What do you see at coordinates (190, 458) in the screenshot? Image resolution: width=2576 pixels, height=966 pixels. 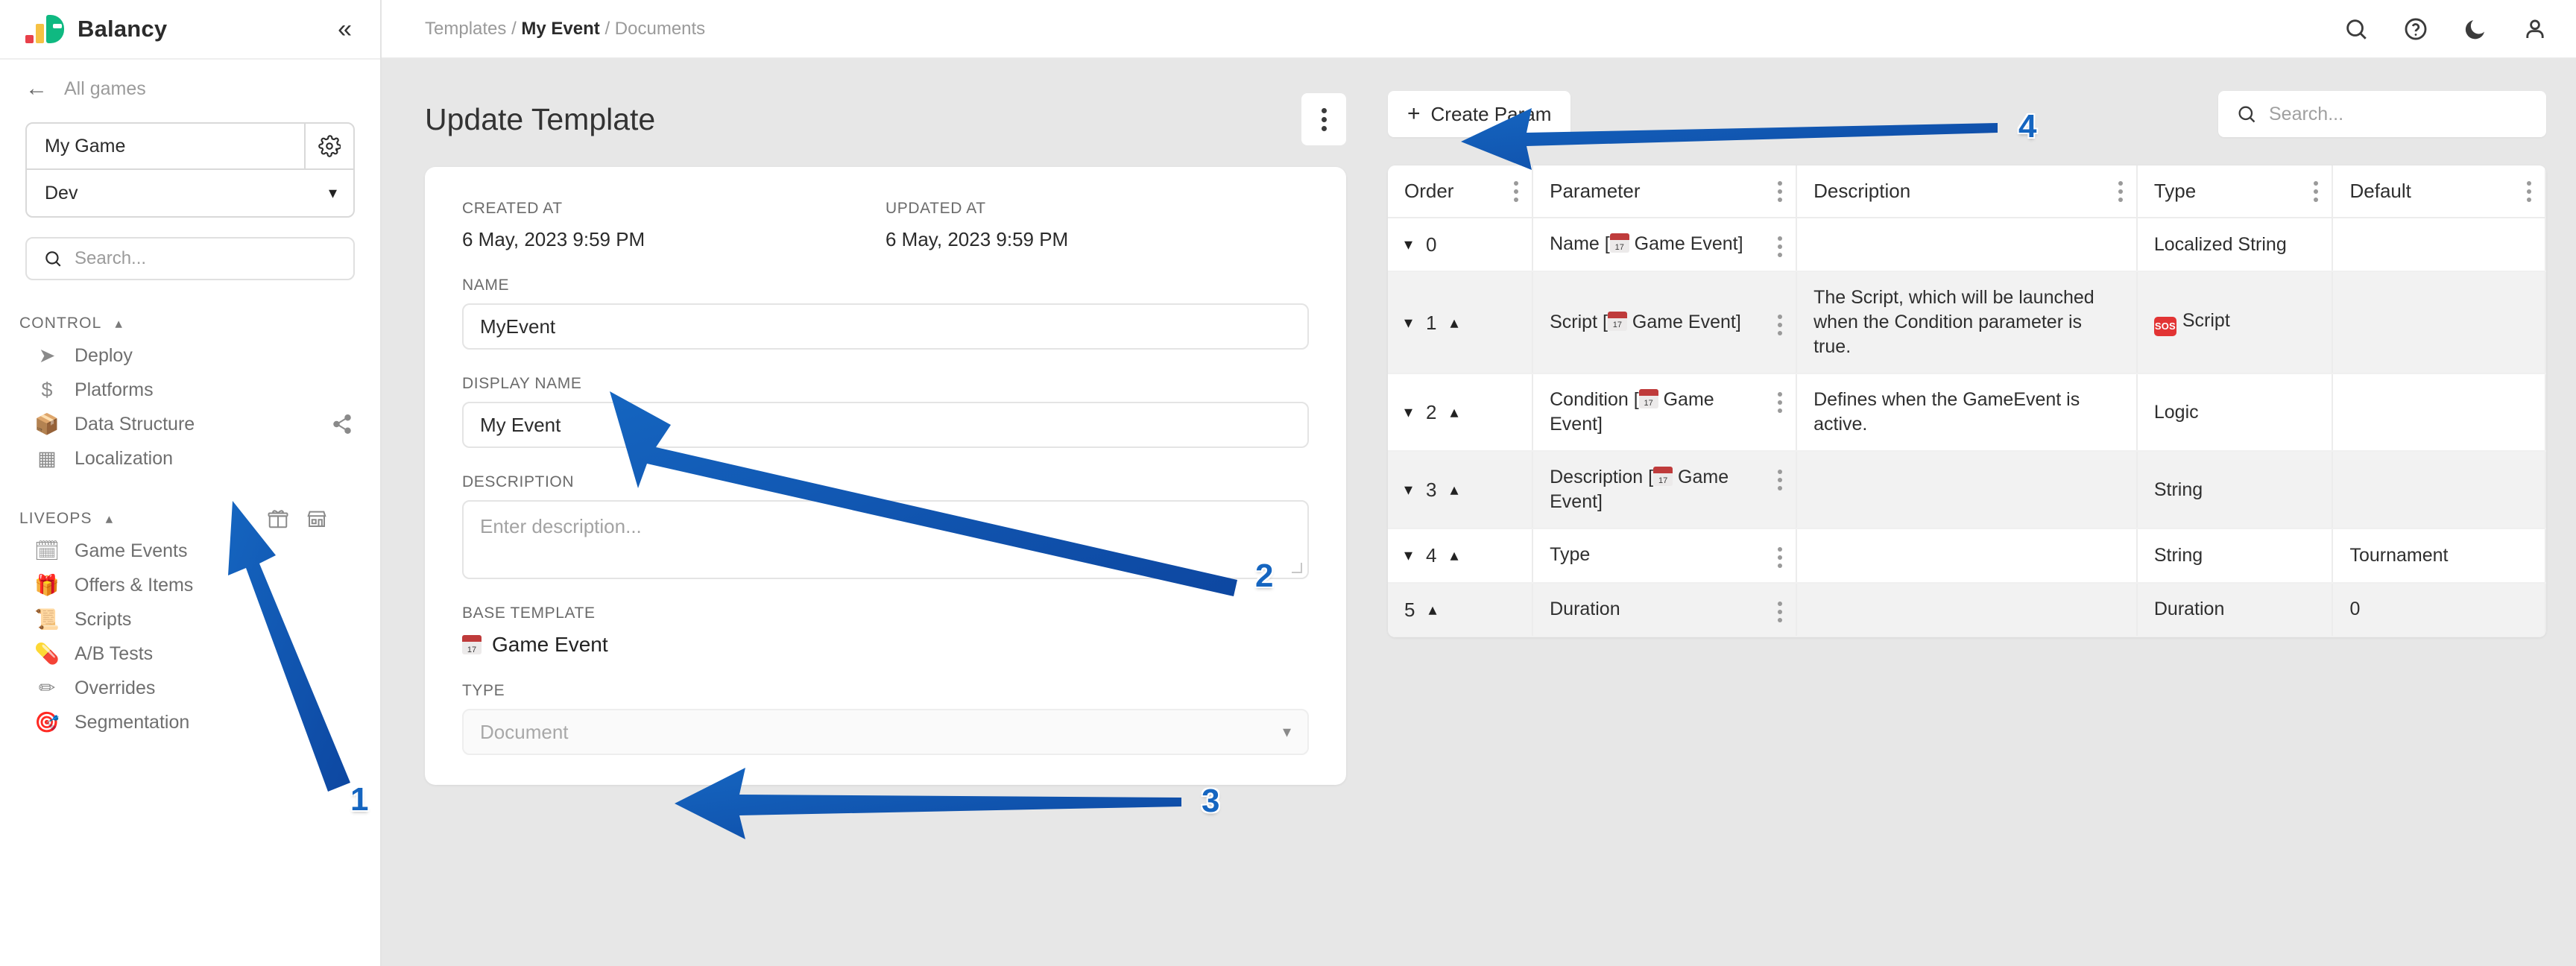 I see `sidebar-item-localization: ▦ Localization` at bounding box center [190, 458].